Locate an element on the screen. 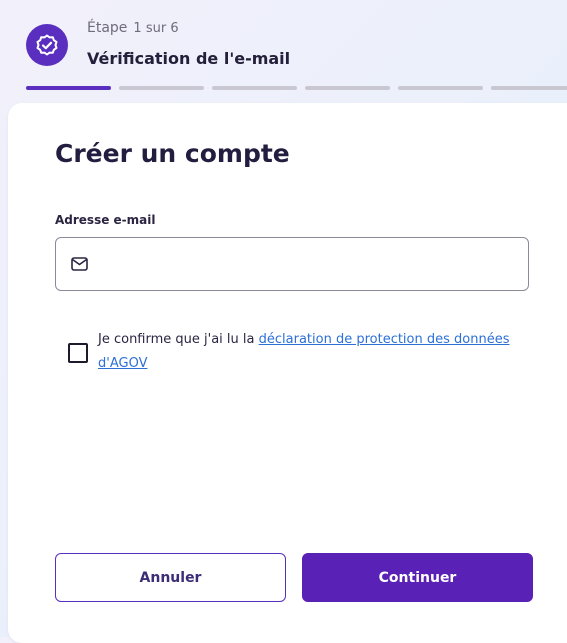 Image resolution: width=567 pixels, height=643 pixels. email-label: Adresse e-mail is located at coordinates (105, 220).